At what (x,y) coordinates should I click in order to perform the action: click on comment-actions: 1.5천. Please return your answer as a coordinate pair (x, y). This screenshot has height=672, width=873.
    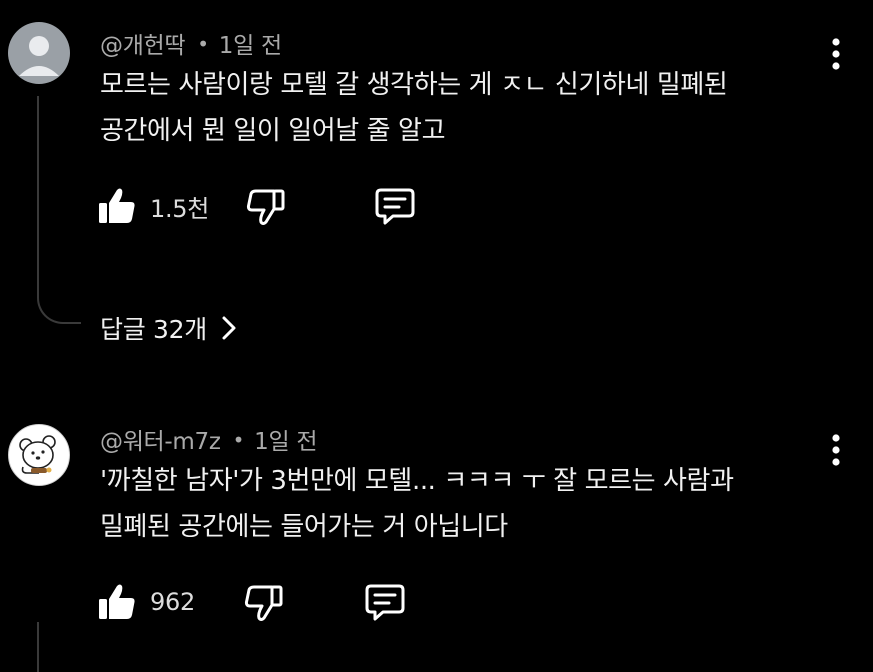
    Looking at the image, I should click on (256, 206).